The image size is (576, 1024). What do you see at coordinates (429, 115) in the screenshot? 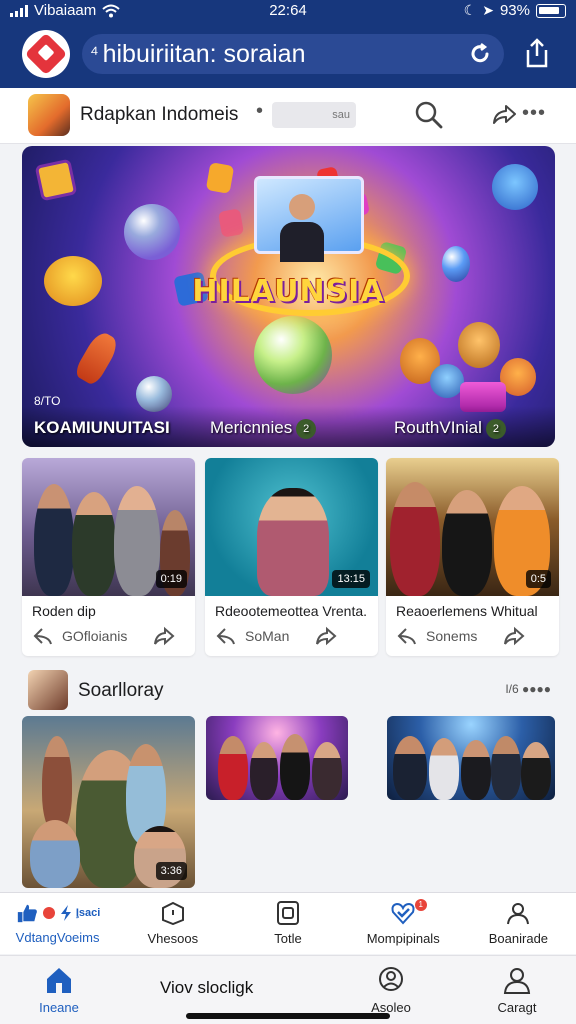
I see `magnifier-icon` at bounding box center [429, 115].